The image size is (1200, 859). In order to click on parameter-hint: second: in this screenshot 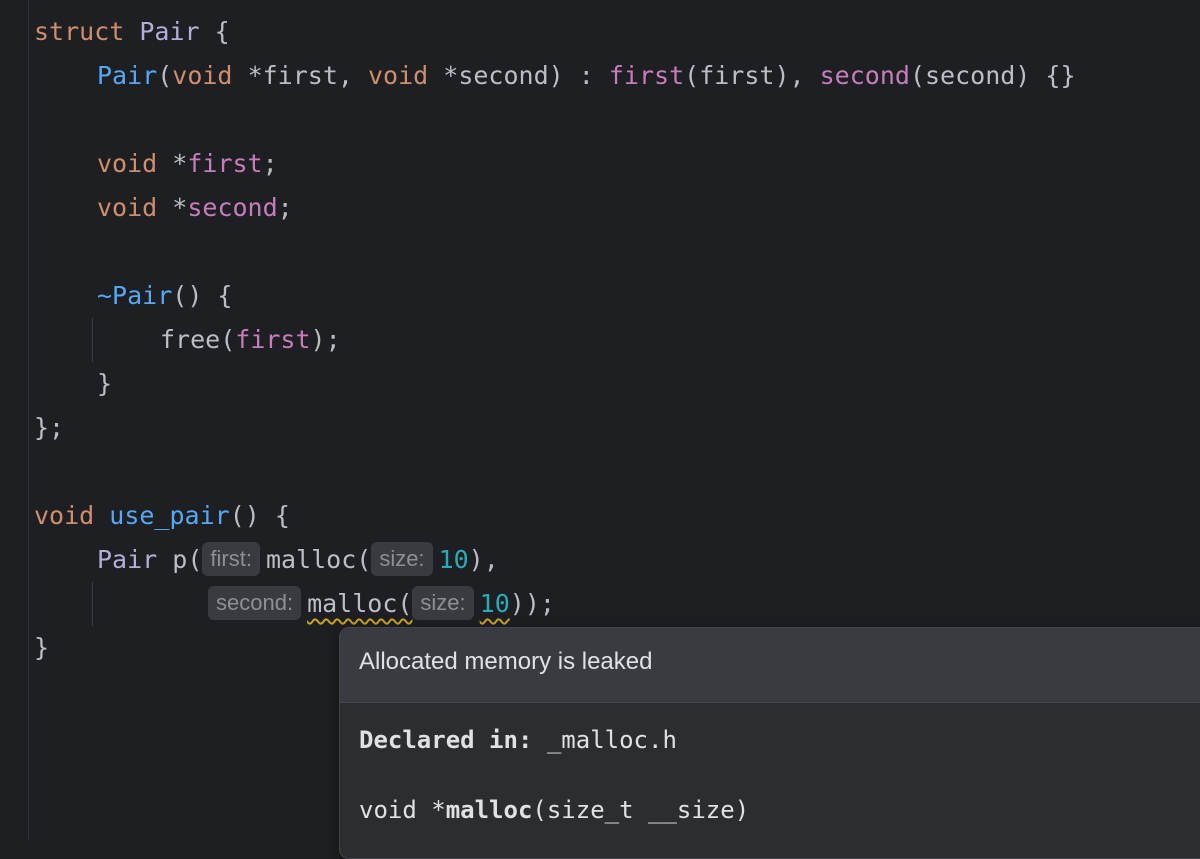, I will do `click(255, 603)`.